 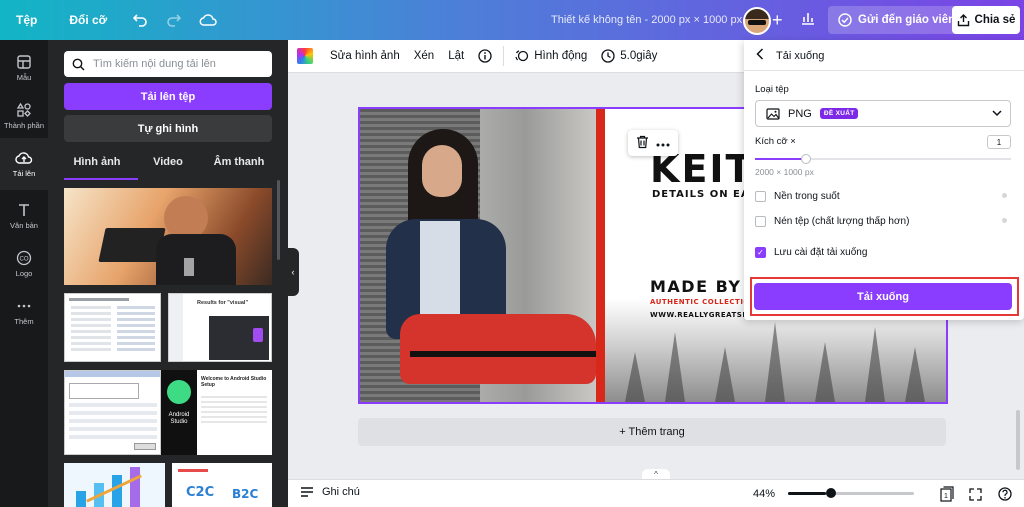 I want to click on size-slider, so click(x=883, y=159).